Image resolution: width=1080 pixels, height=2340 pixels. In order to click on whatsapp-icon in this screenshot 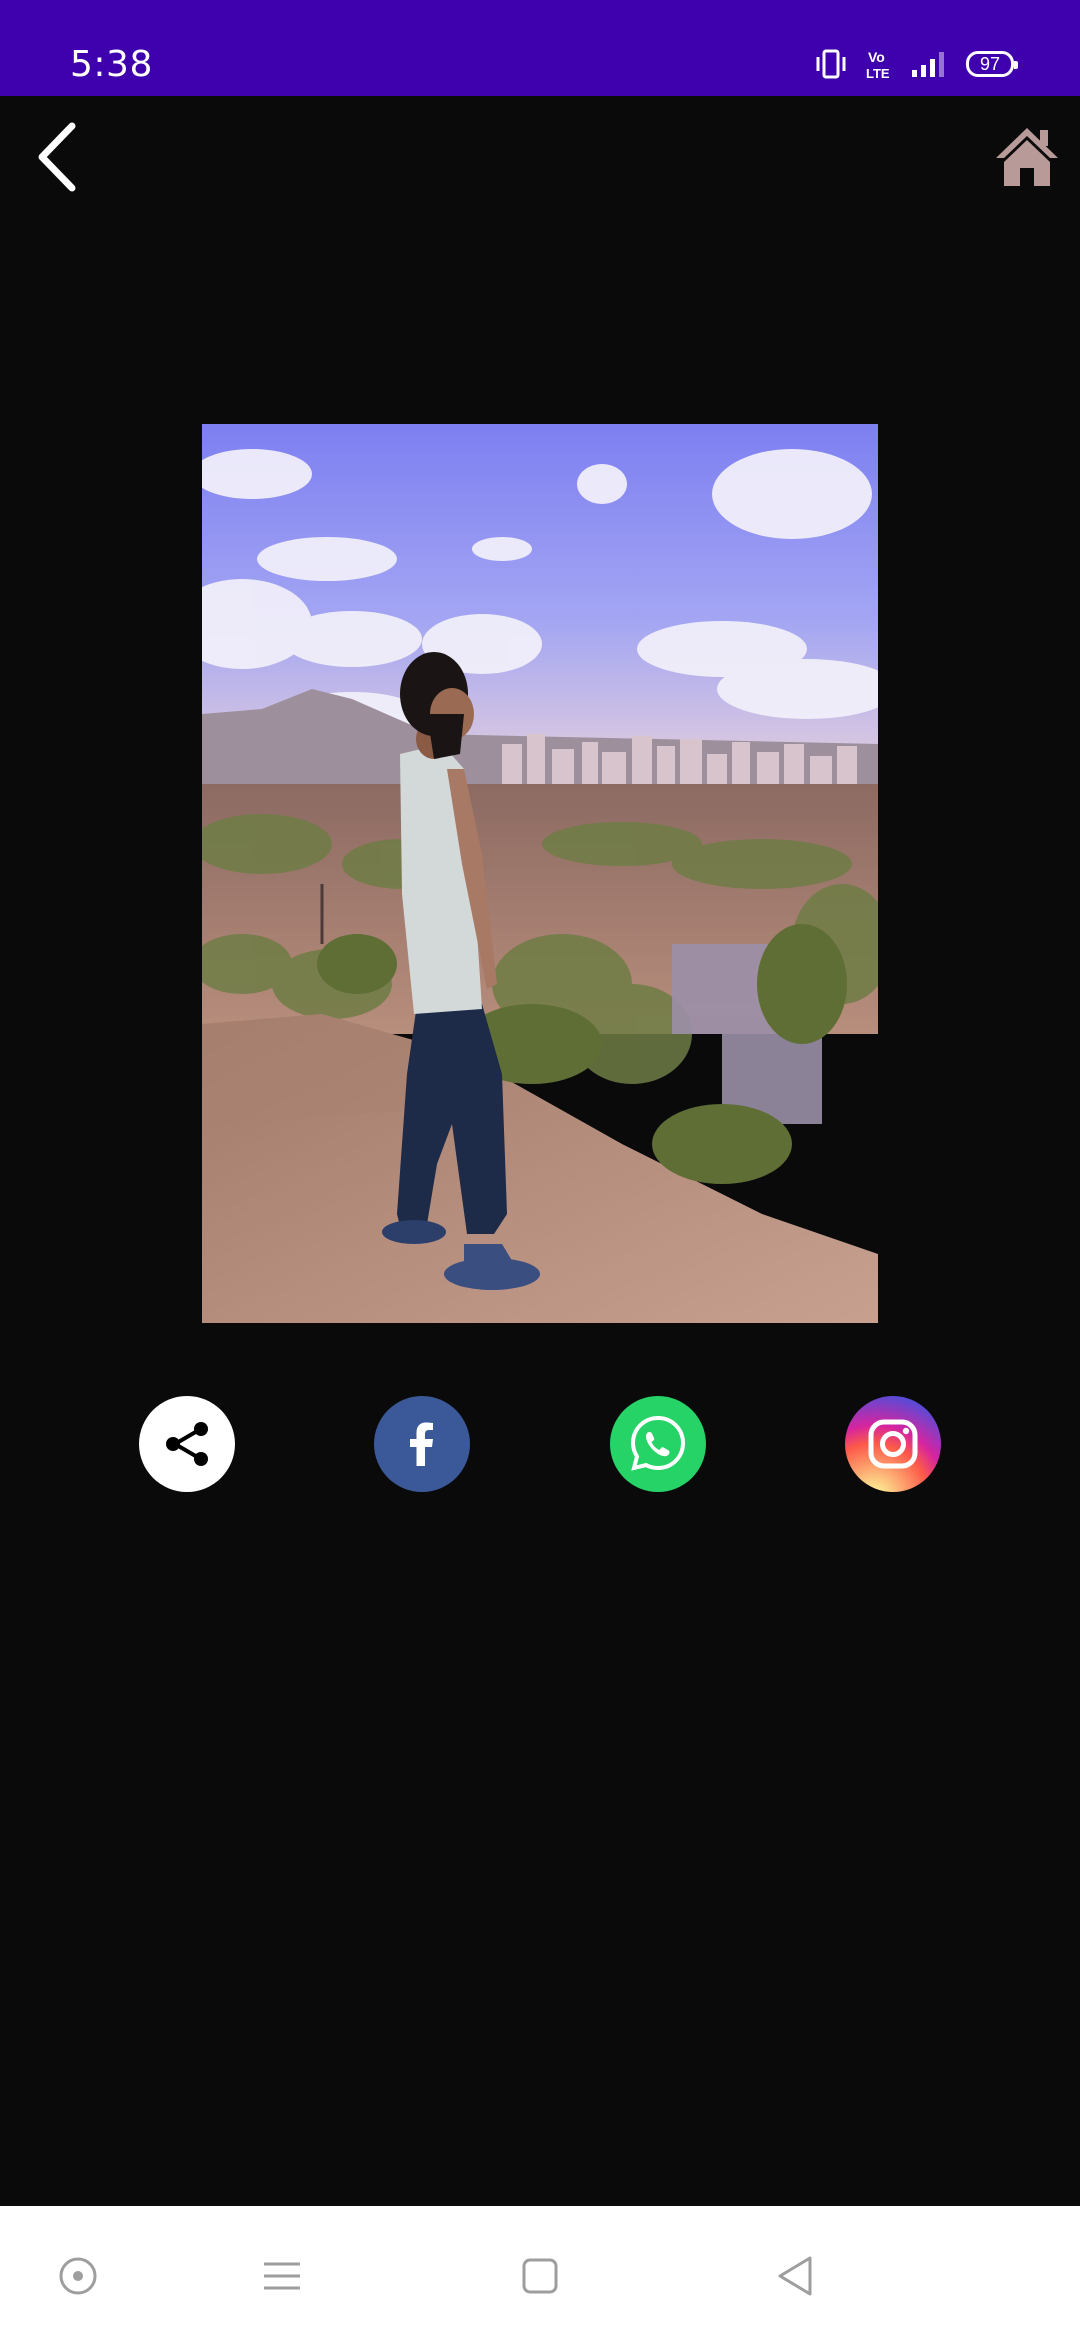, I will do `click(658, 1443)`.